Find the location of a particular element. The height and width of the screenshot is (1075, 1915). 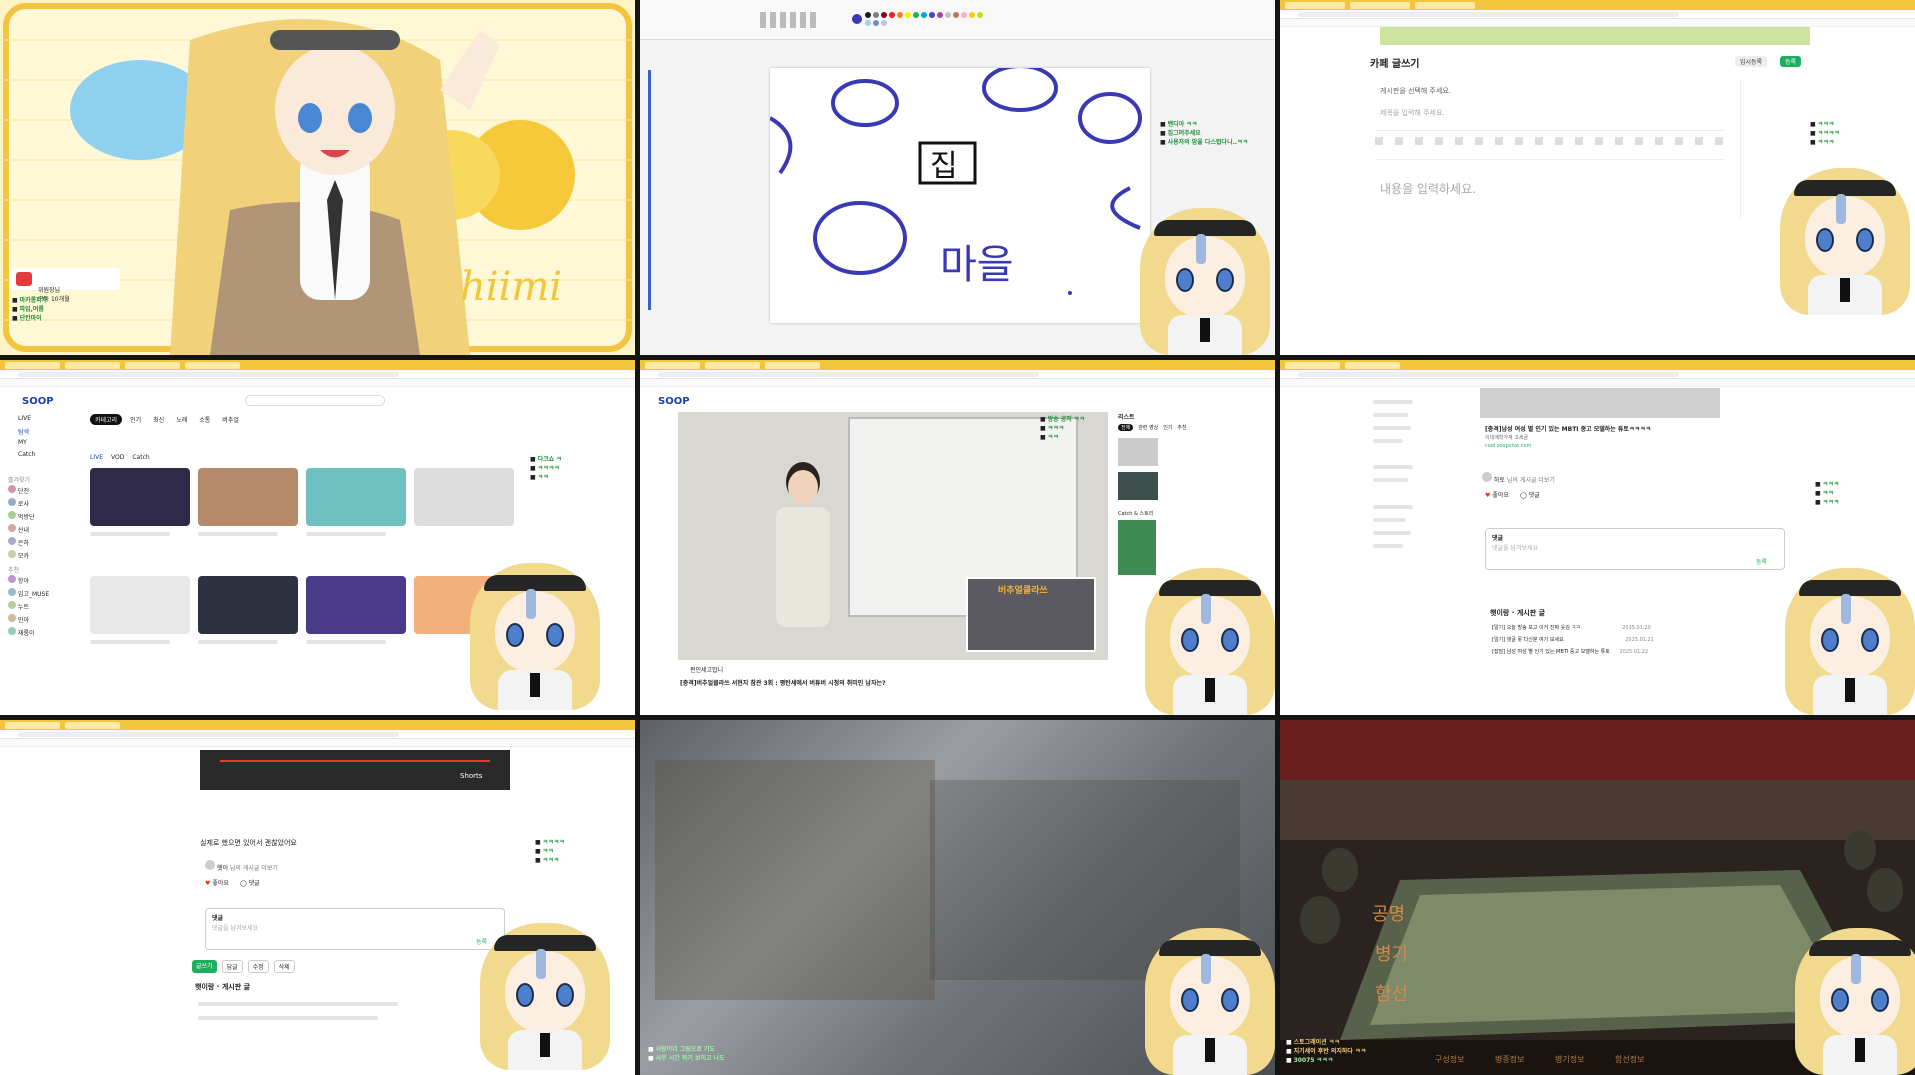

nav-live: LIVE is located at coordinates (24, 418).